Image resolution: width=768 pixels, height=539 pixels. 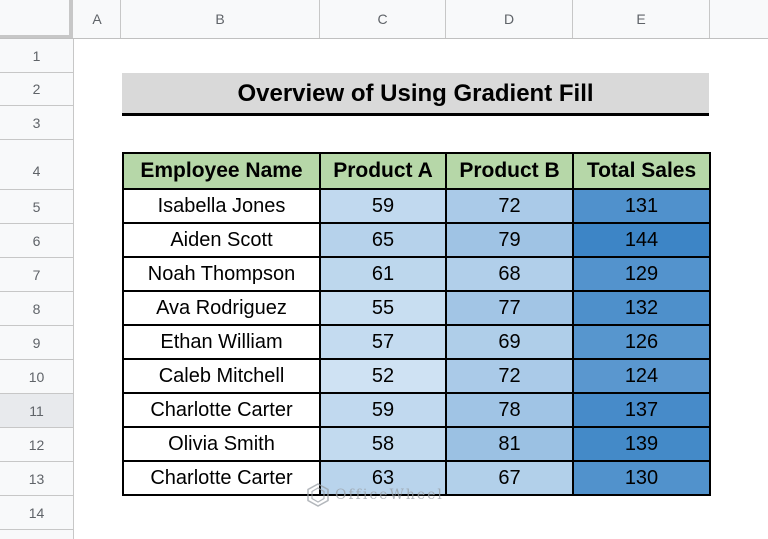 I want to click on row-header-column: 1 2 3 4 5 6 7 8 9 10 11 12 13 14, so click(x=37, y=289).